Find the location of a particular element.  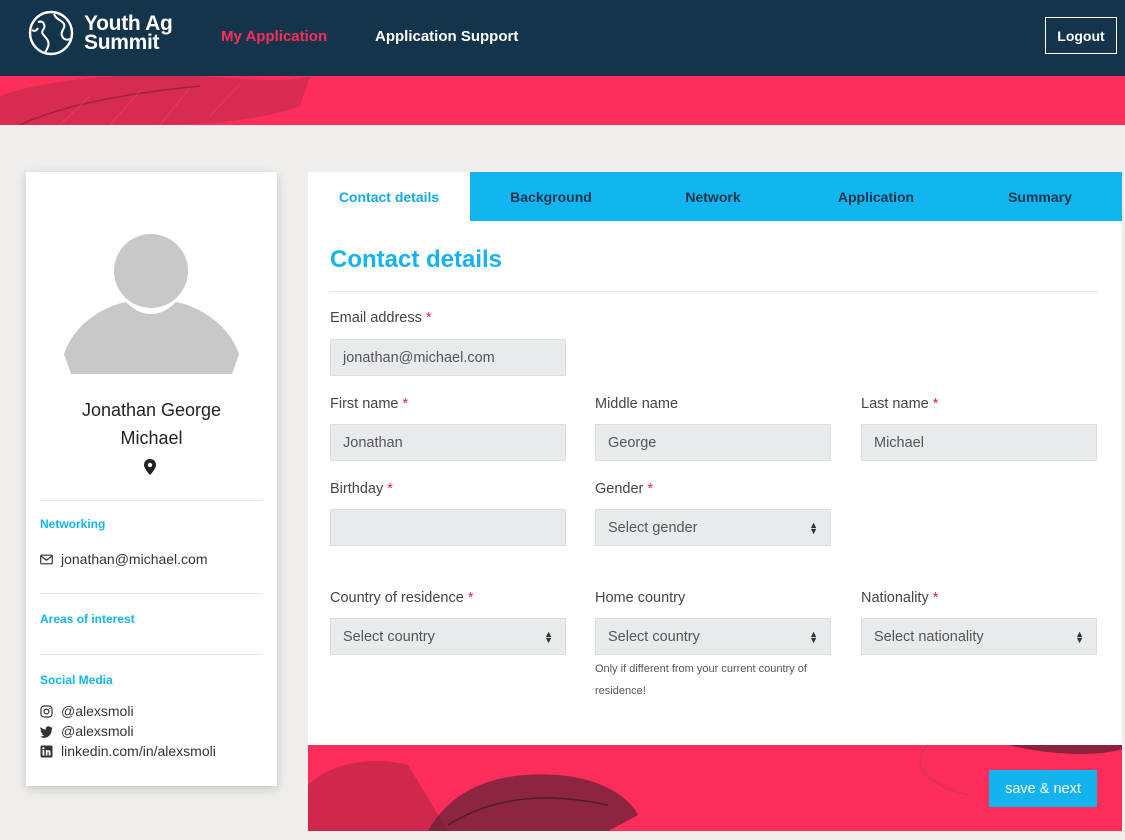

logo-text: Youth Ag Summit is located at coordinates (128, 33).